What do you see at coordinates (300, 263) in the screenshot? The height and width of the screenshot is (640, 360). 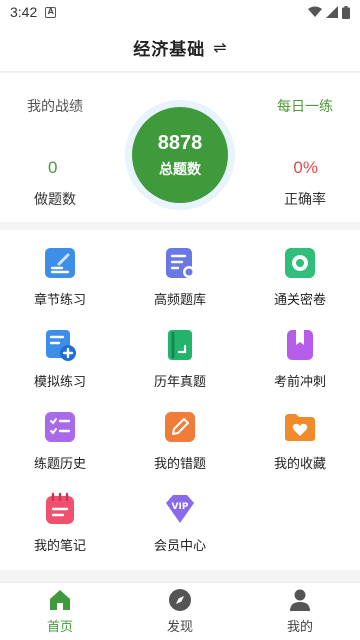 I see `camera-frame-icon` at bounding box center [300, 263].